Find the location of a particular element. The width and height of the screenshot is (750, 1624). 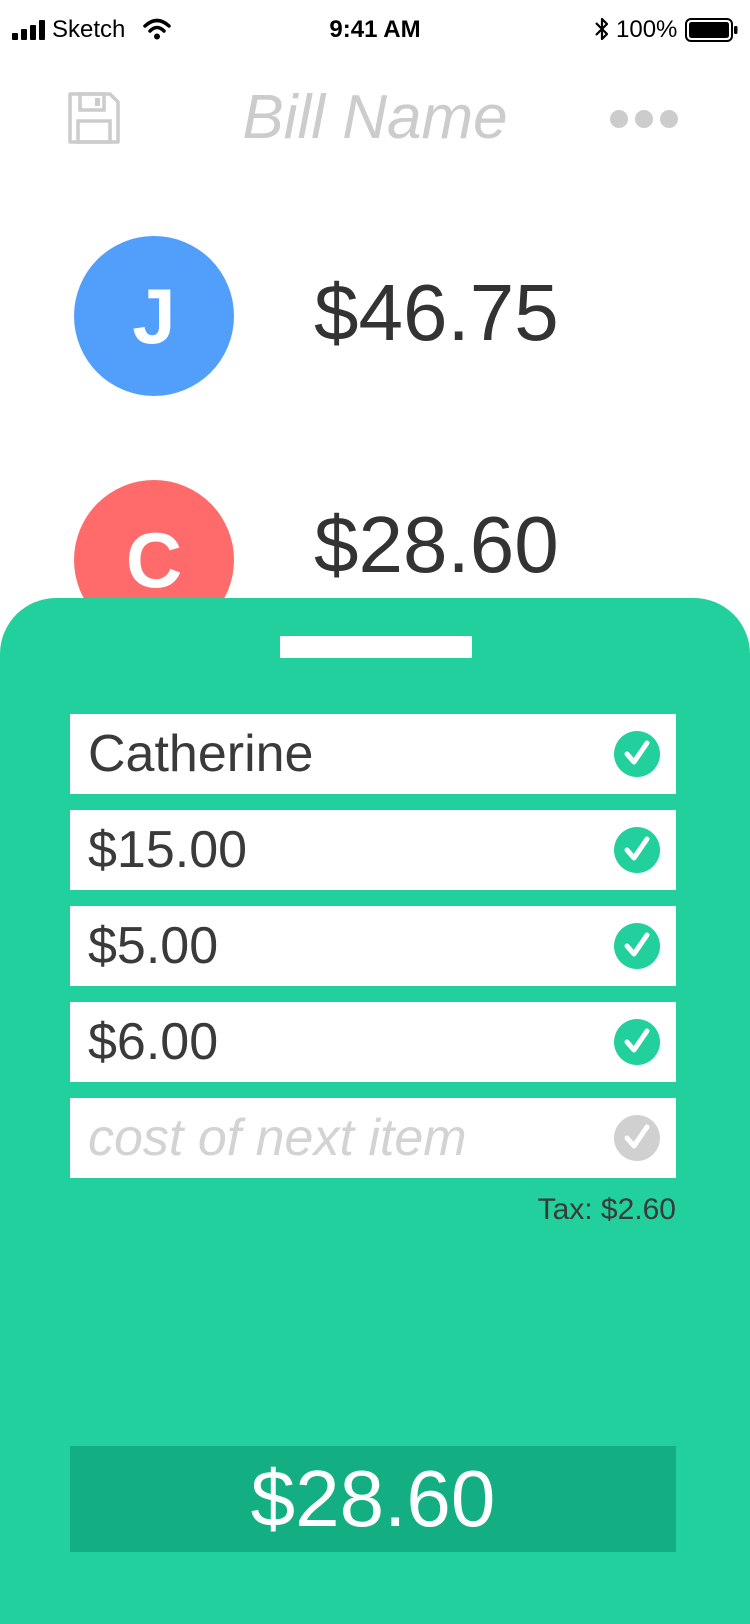

person-name-value: Catherine is located at coordinates (201, 754).